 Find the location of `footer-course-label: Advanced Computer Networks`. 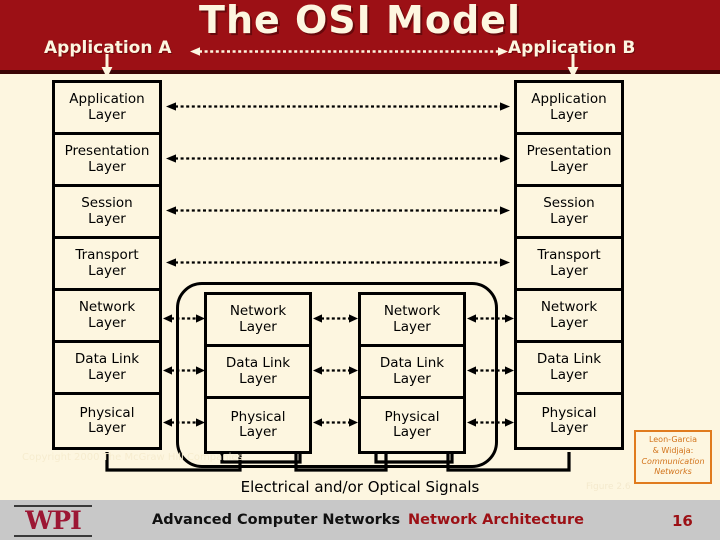

footer-course-label: Advanced Computer Networks is located at coordinates (276, 520).